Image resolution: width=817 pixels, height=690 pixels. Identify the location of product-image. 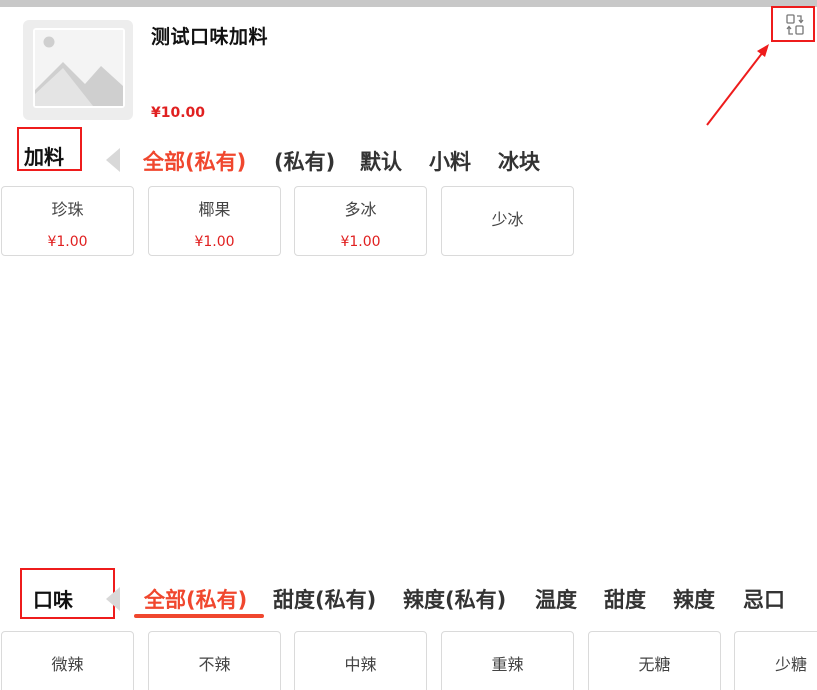
(78, 70).